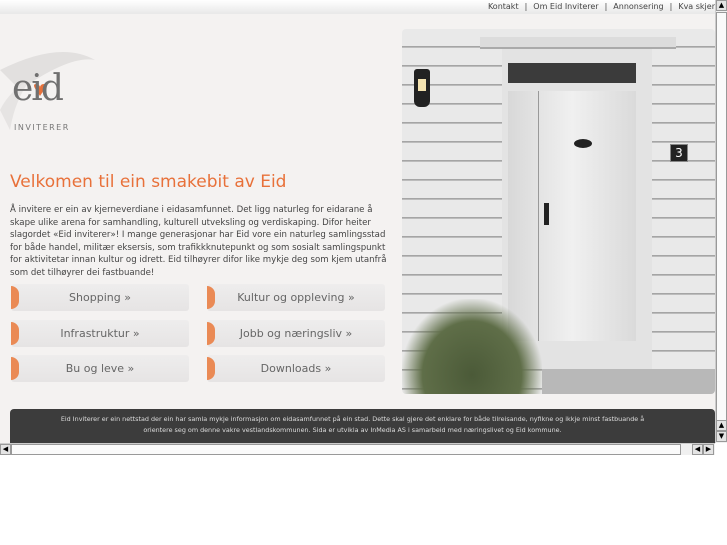 The image size is (727, 545). I want to click on button-label: Kultur og oppleving », so click(296, 297).